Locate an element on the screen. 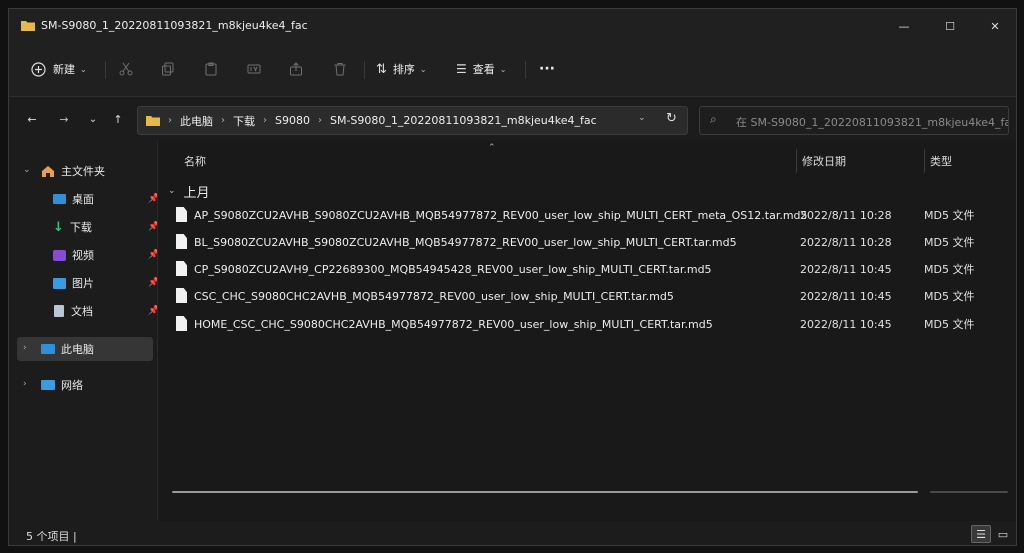 This screenshot has height=553, width=1024. new-label: 新建 is located at coordinates (64, 69).